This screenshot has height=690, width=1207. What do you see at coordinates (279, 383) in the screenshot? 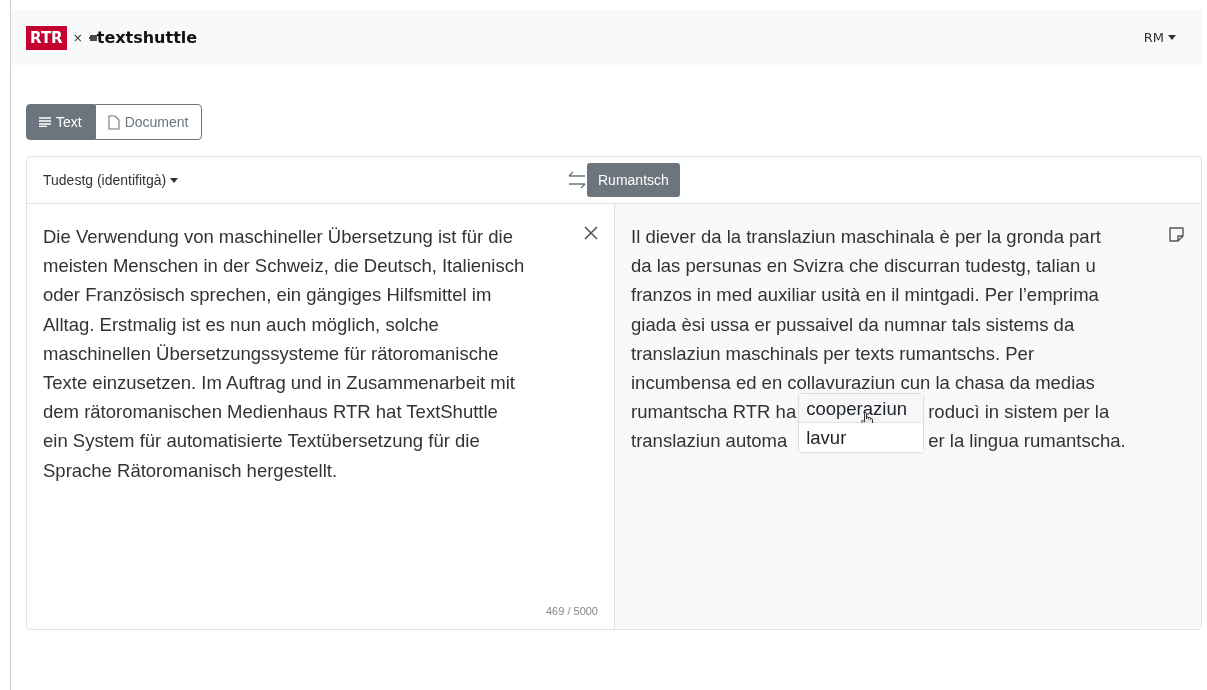
I see `input-text-line: Texte einzusetzen. Im Auftrag und in Zusammenarbeit mit` at bounding box center [279, 383].